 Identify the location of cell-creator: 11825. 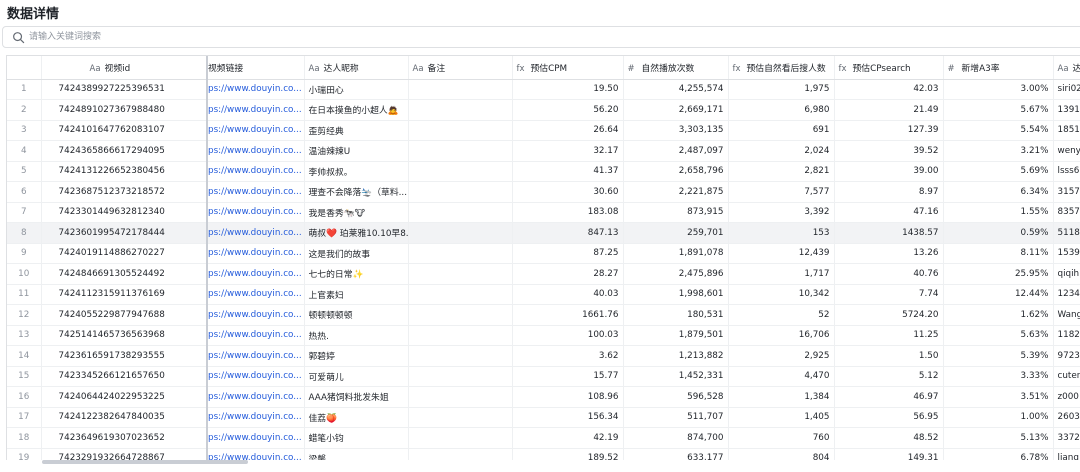
(1066, 335).